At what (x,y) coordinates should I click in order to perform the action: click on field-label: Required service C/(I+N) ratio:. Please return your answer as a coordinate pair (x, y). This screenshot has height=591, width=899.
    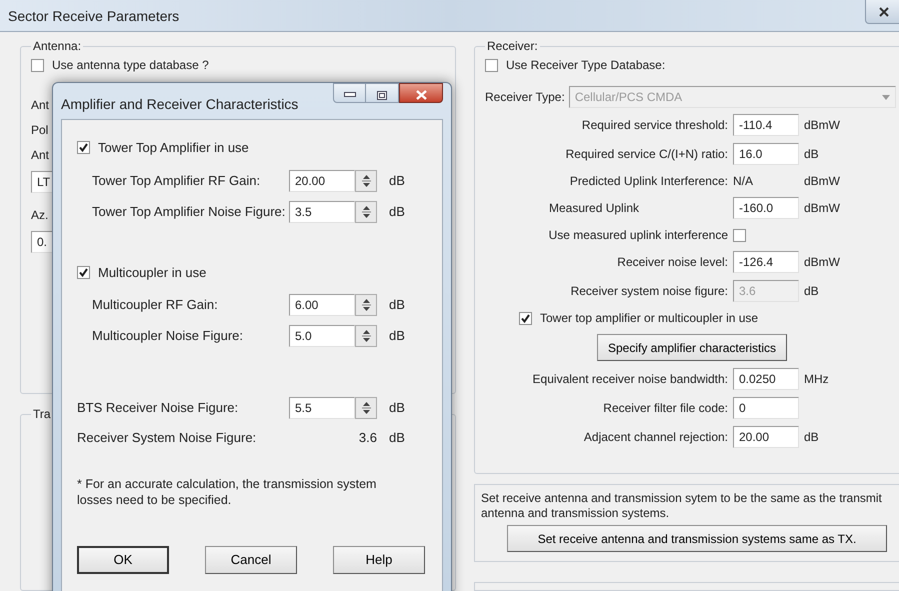
    Looking at the image, I should click on (646, 154).